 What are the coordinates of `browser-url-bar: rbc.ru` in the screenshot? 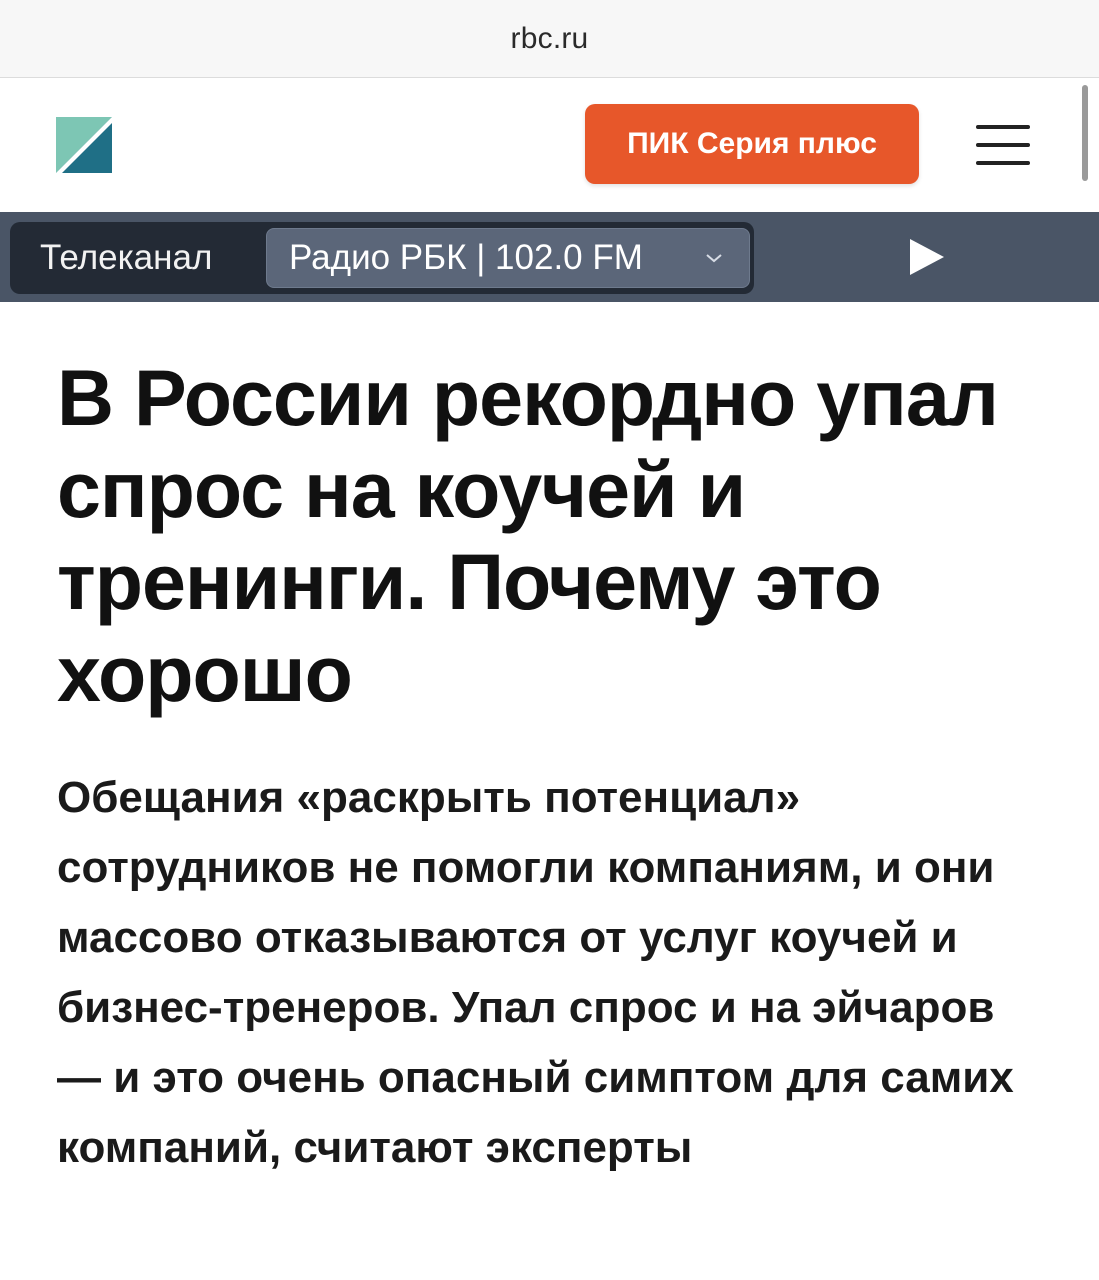 It's located at (549, 39).